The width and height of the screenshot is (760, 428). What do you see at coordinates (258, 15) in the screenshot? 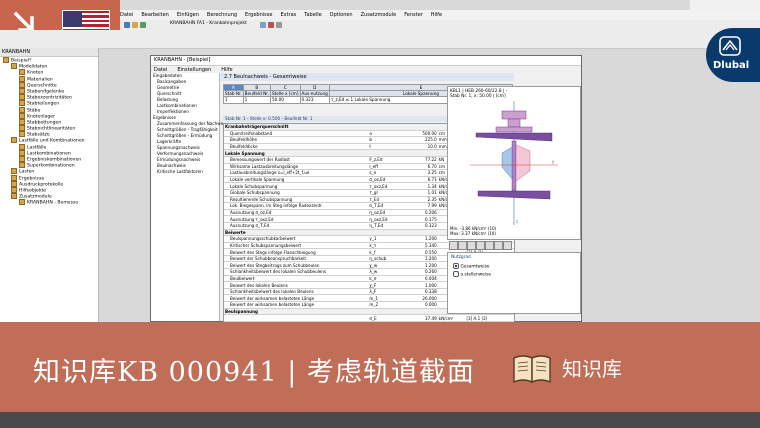
I see `app-menu-item: Ergebnisse` at bounding box center [258, 15].